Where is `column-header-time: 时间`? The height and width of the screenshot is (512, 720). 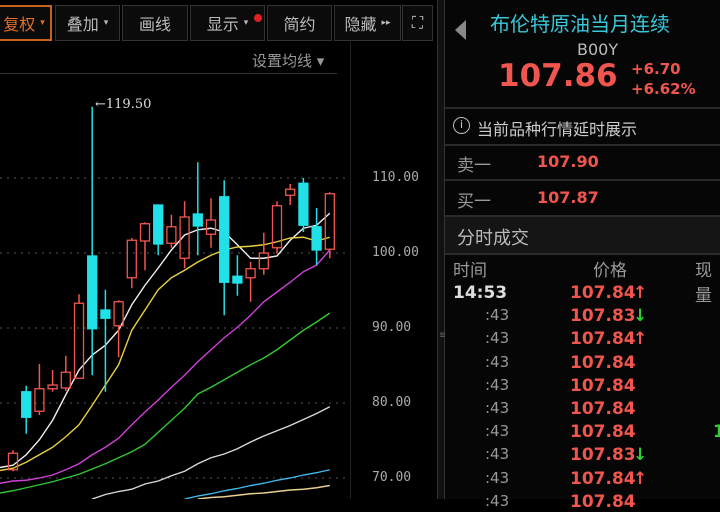
column-header-time: 时间 is located at coordinates (470, 271).